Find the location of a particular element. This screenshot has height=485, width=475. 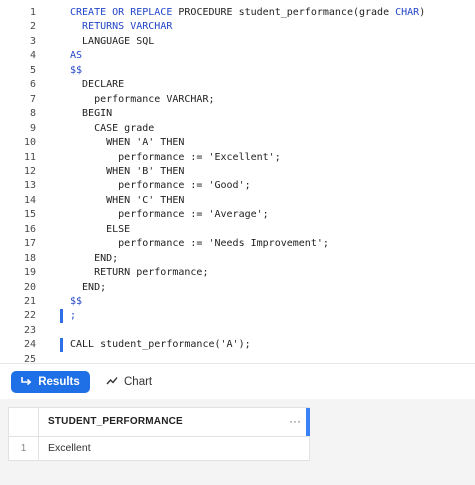

code-line: 17 performance := 'Needs Improvement'; is located at coordinates (237, 244).